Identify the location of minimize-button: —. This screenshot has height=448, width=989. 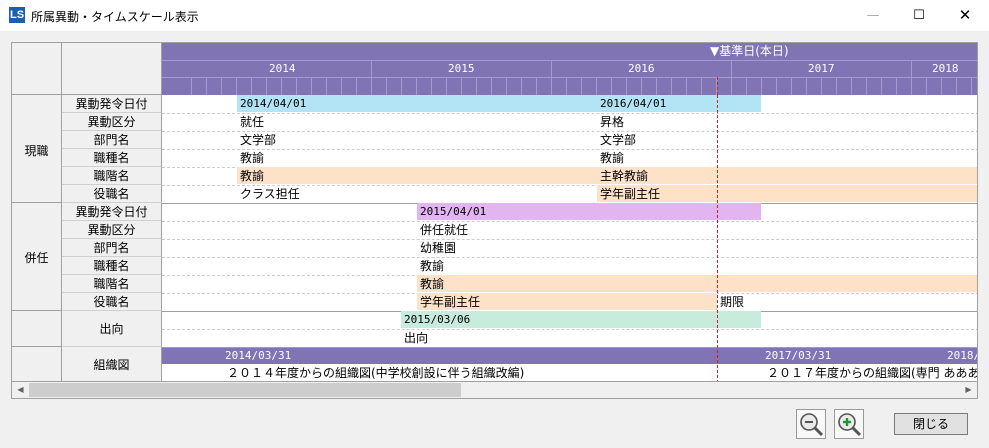
(873, 15).